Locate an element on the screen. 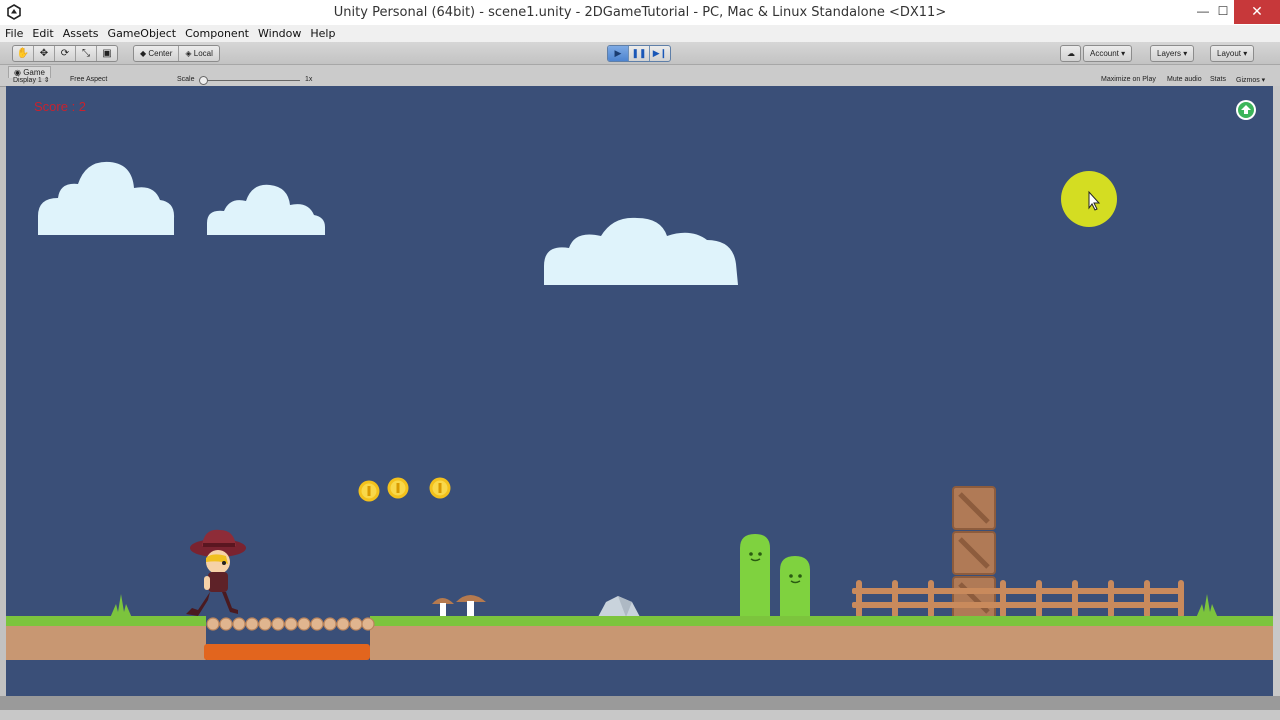 Image resolution: width=1280 pixels, height=720 pixels. pivot-center-button: ◆ Center is located at coordinates (157, 53).